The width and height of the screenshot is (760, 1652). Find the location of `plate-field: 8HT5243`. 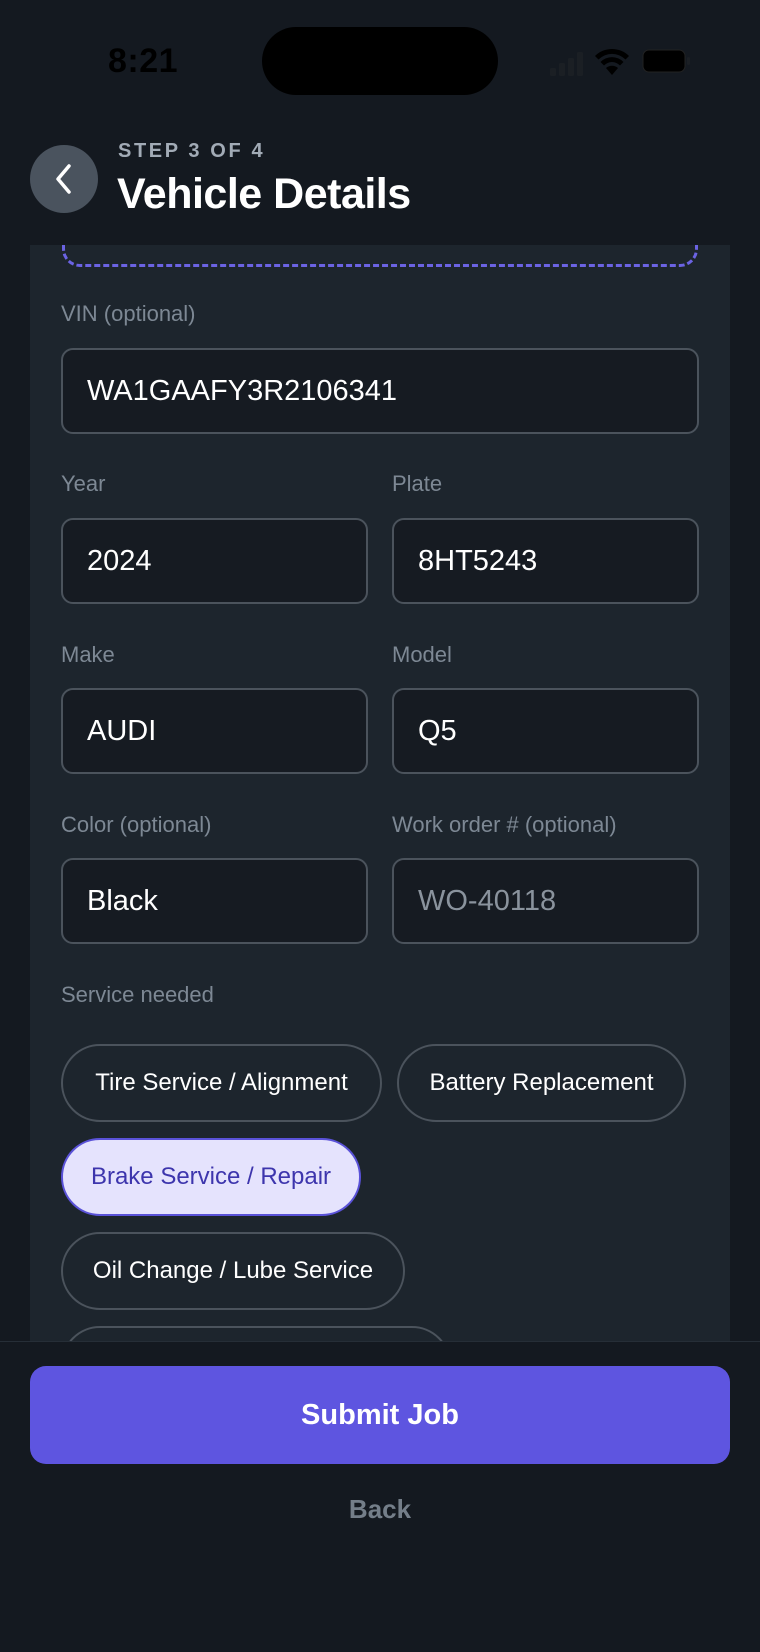

plate-field: 8HT5243 is located at coordinates (545, 561).